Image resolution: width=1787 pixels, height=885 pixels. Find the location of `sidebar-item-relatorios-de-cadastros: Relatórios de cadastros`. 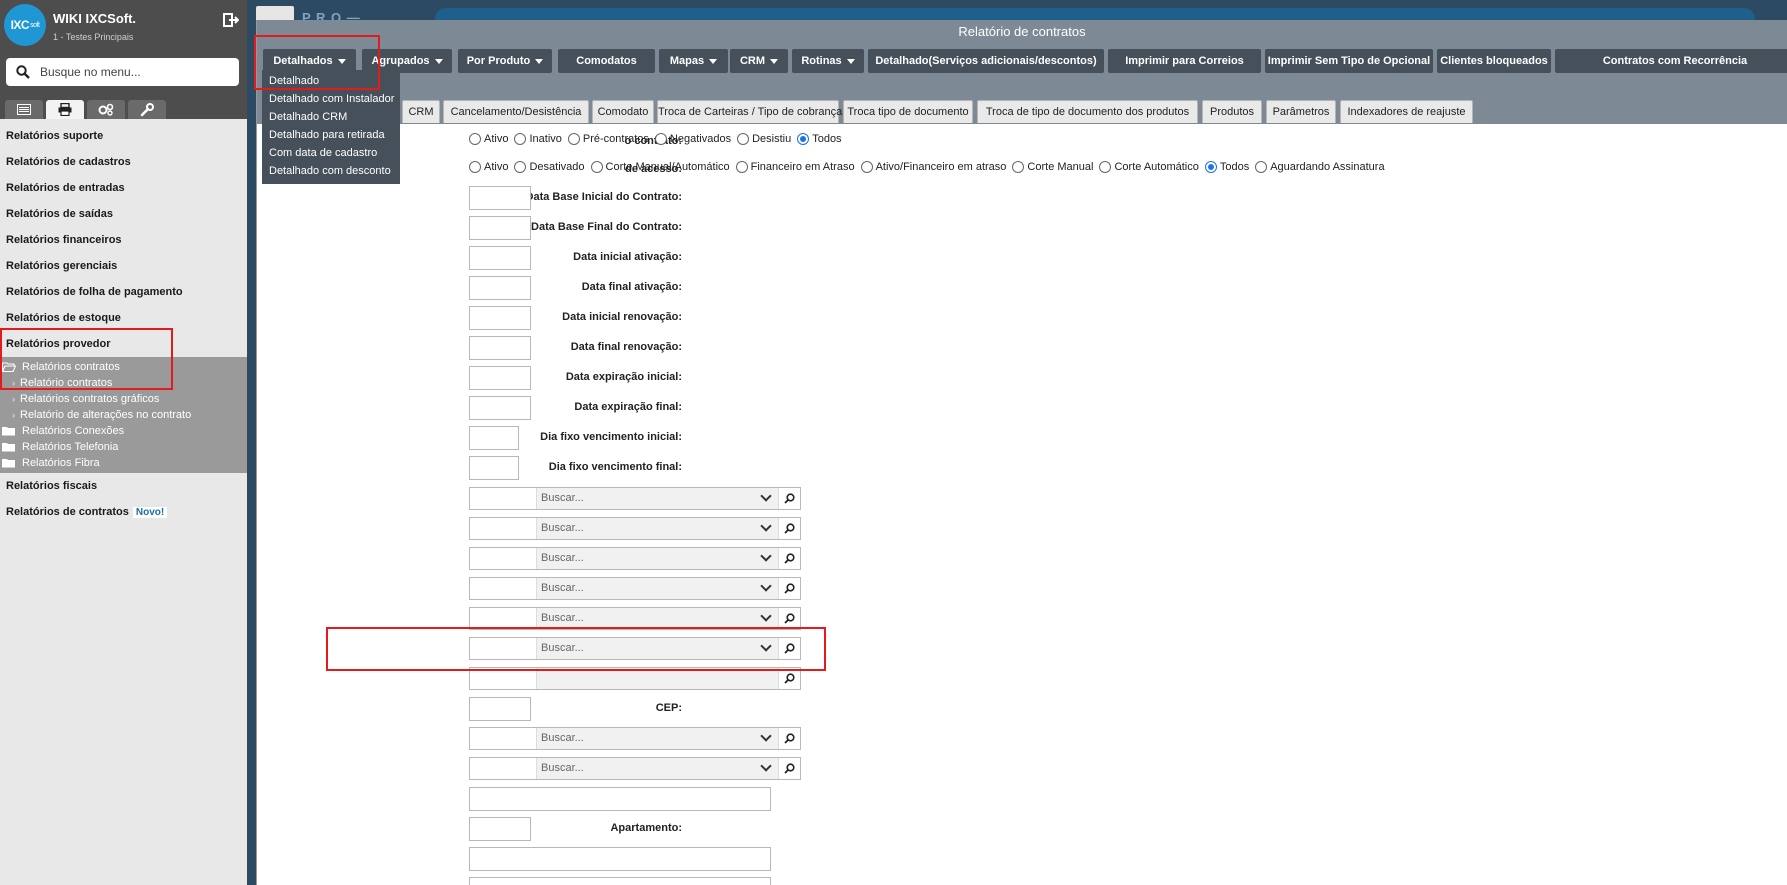

sidebar-item-relatorios-de-cadastros: Relatórios de cadastros is located at coordinates (123, 162).